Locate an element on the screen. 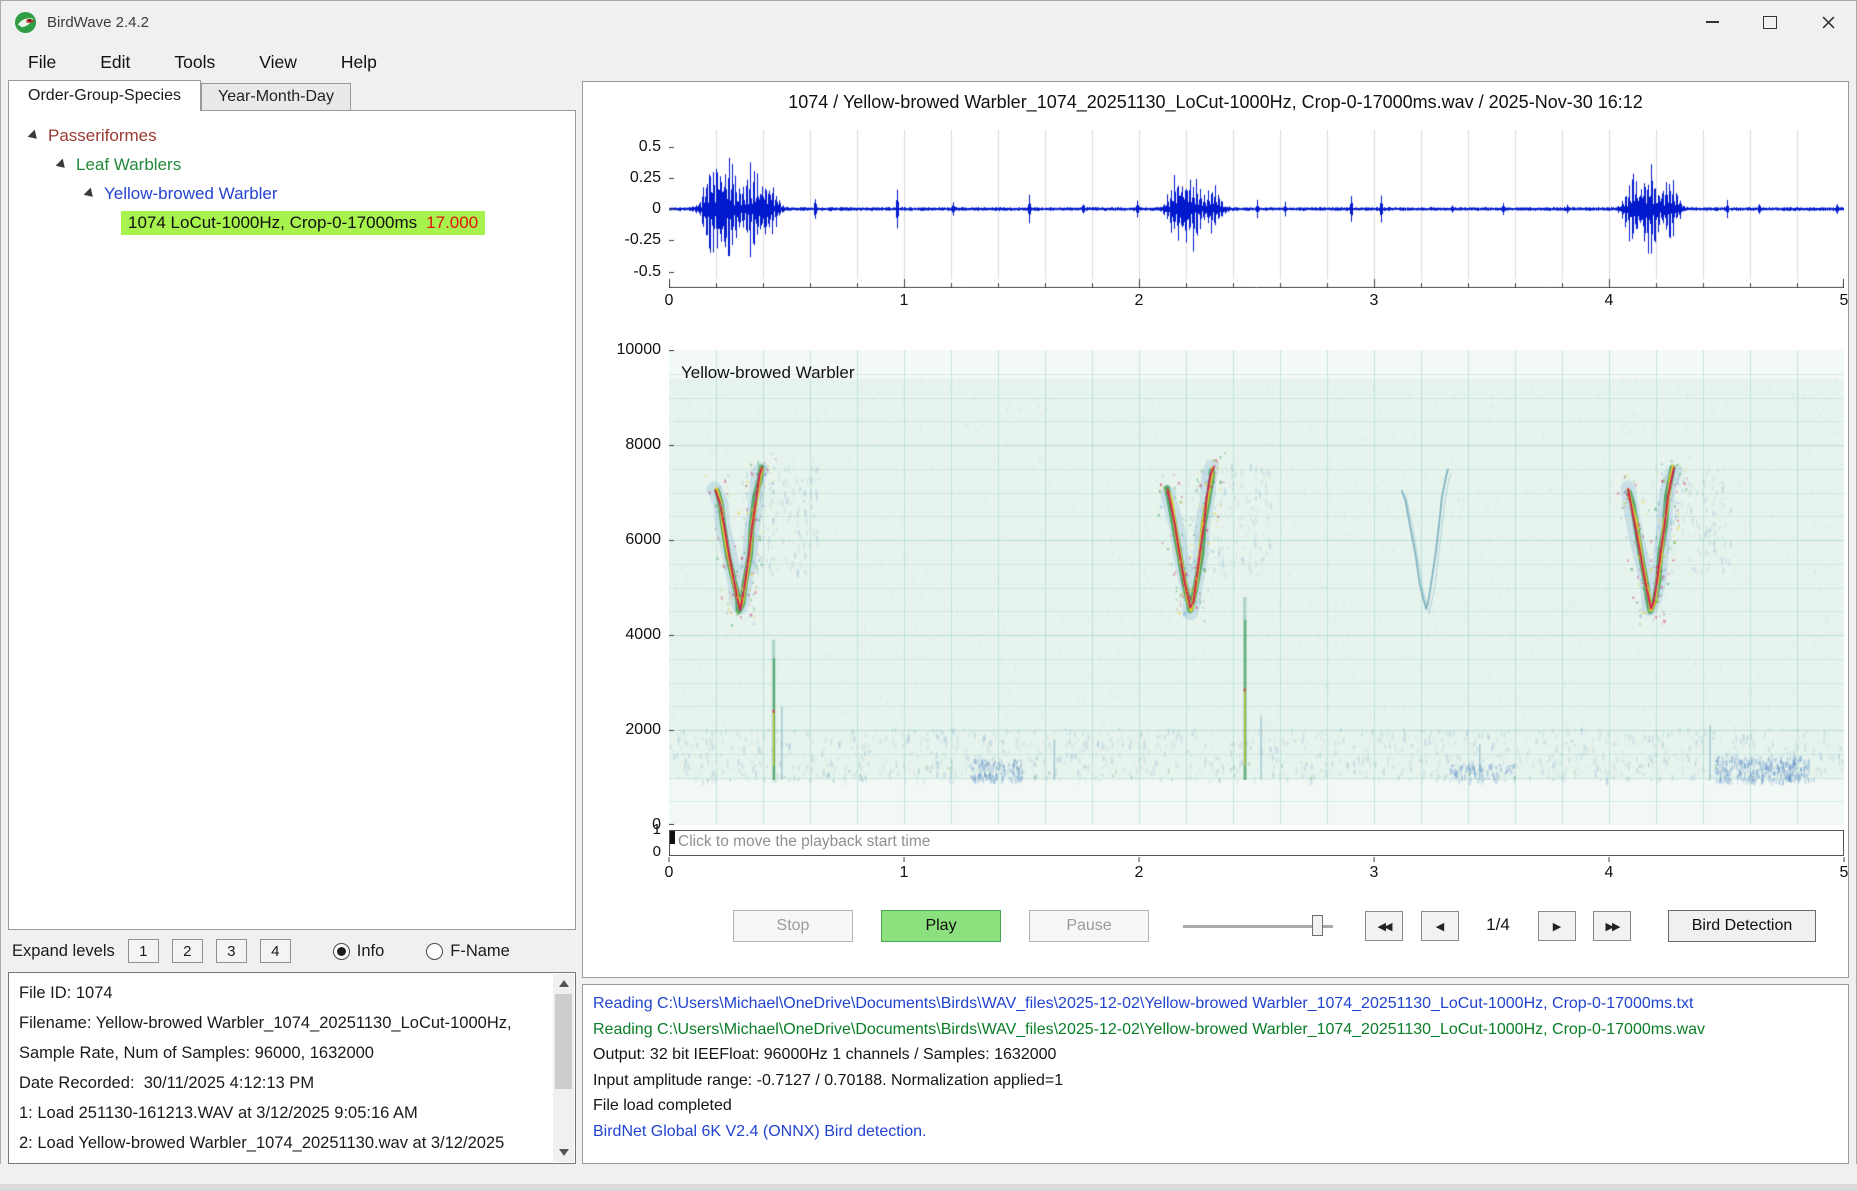 The width and height of the screenshot is (1857, 1191). radio-info-icon is located at coordinates (341, 951).